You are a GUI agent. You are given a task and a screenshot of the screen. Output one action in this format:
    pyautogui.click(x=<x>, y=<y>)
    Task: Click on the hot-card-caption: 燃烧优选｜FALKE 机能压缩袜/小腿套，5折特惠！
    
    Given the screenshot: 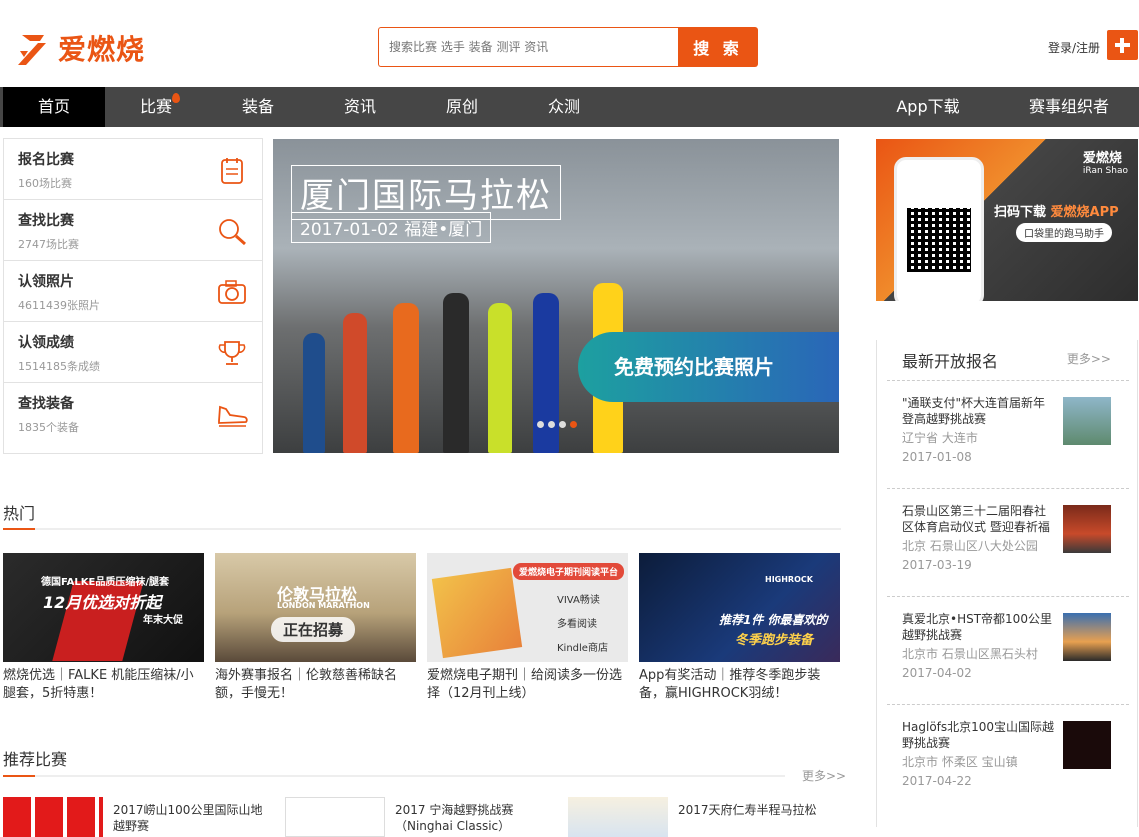 What is the action you would take?
    pyautogui.click(x=98, y=684)
    